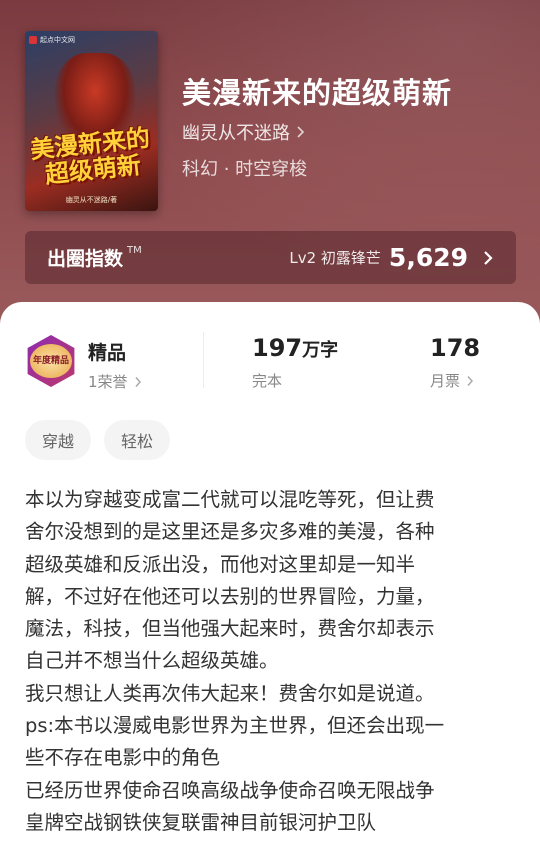 The height and width of the screenshot is (857, 540). Describe the element at coordinates (57, 40) in the screenshot. I see `publisher-name: 起点中文网` at that location.